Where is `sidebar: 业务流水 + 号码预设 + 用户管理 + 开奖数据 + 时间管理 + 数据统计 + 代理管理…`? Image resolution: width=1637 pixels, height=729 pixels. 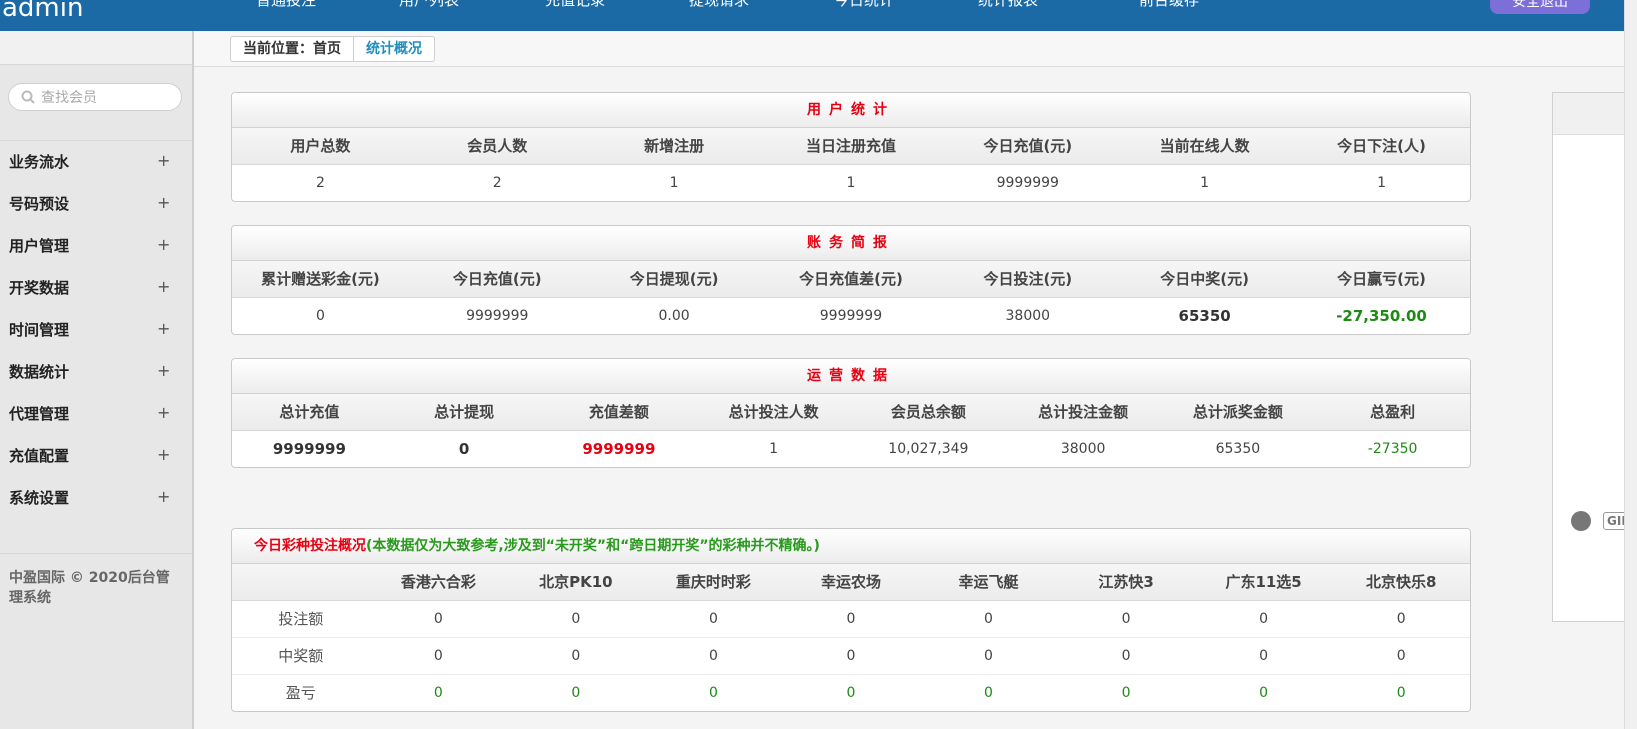 sidebar: 业务流水 + 号码预设 + 用户管理 + 开奖数据 + 时间管理 + 数据统计 + 代理管理… is located at coordinates (97, 380).